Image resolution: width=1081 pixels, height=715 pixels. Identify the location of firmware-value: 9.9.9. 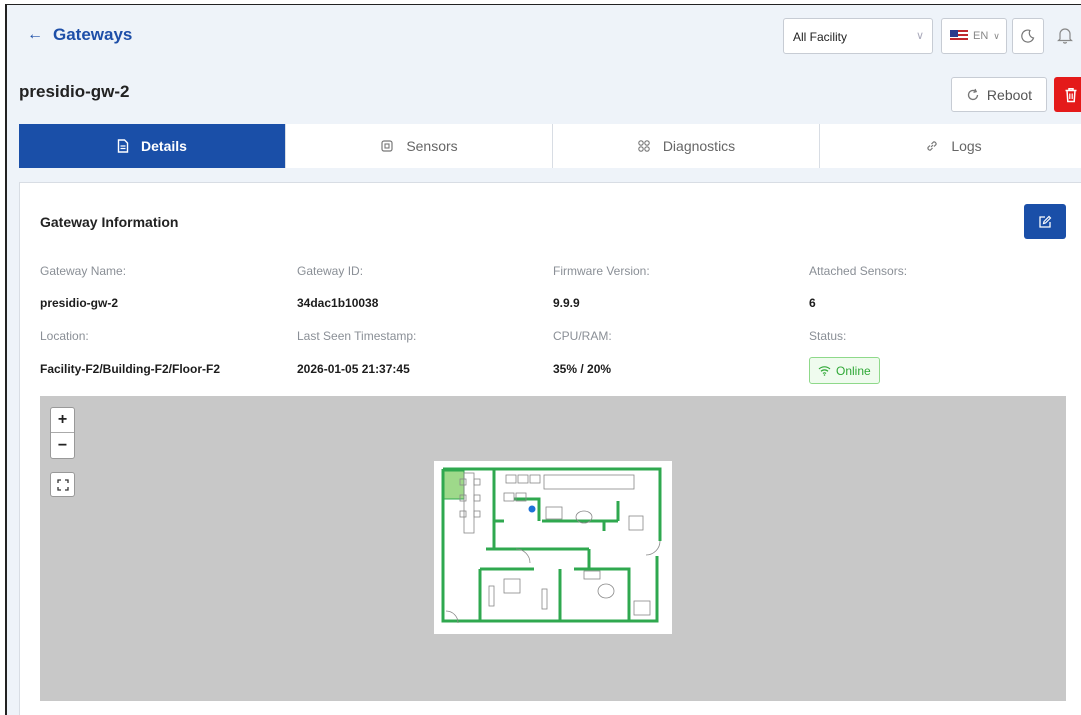
(566, 303).